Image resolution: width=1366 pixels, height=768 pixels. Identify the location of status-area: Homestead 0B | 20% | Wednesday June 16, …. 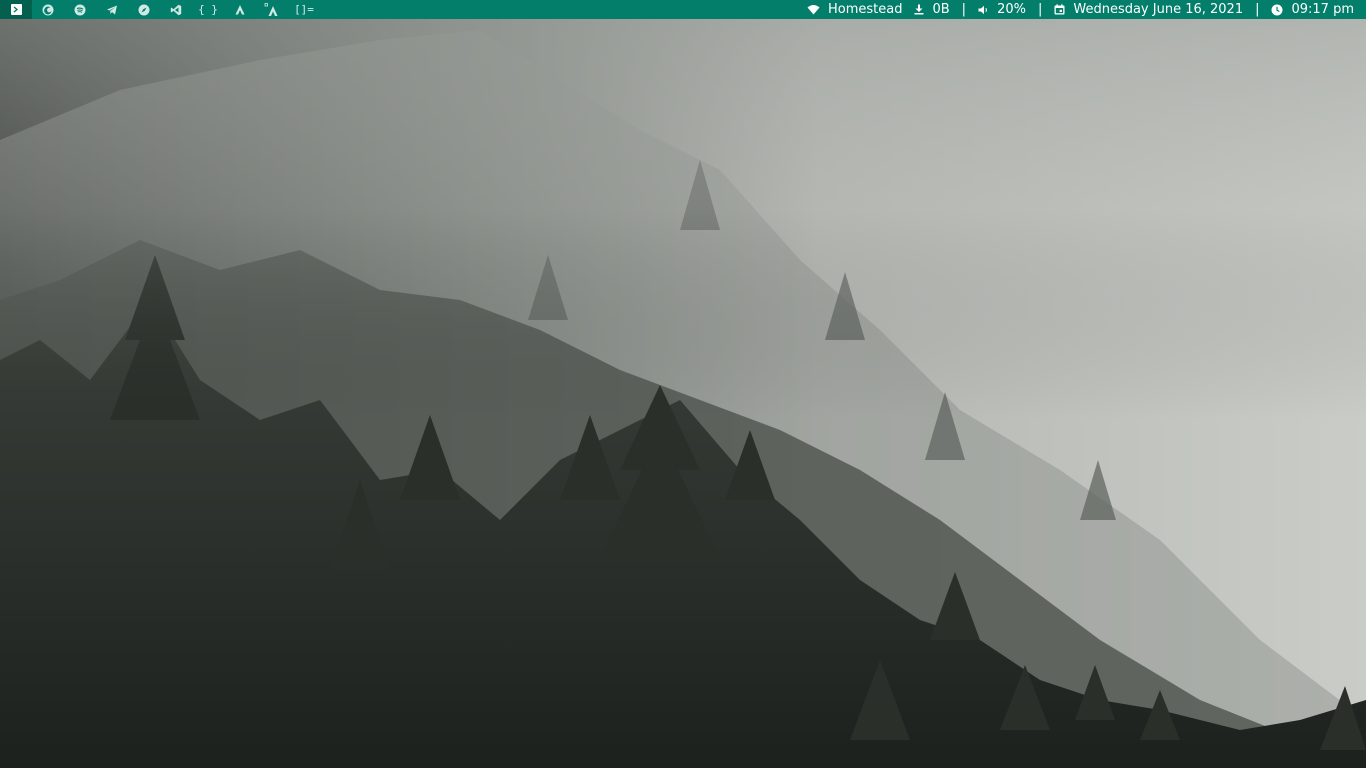
(1086, 9).